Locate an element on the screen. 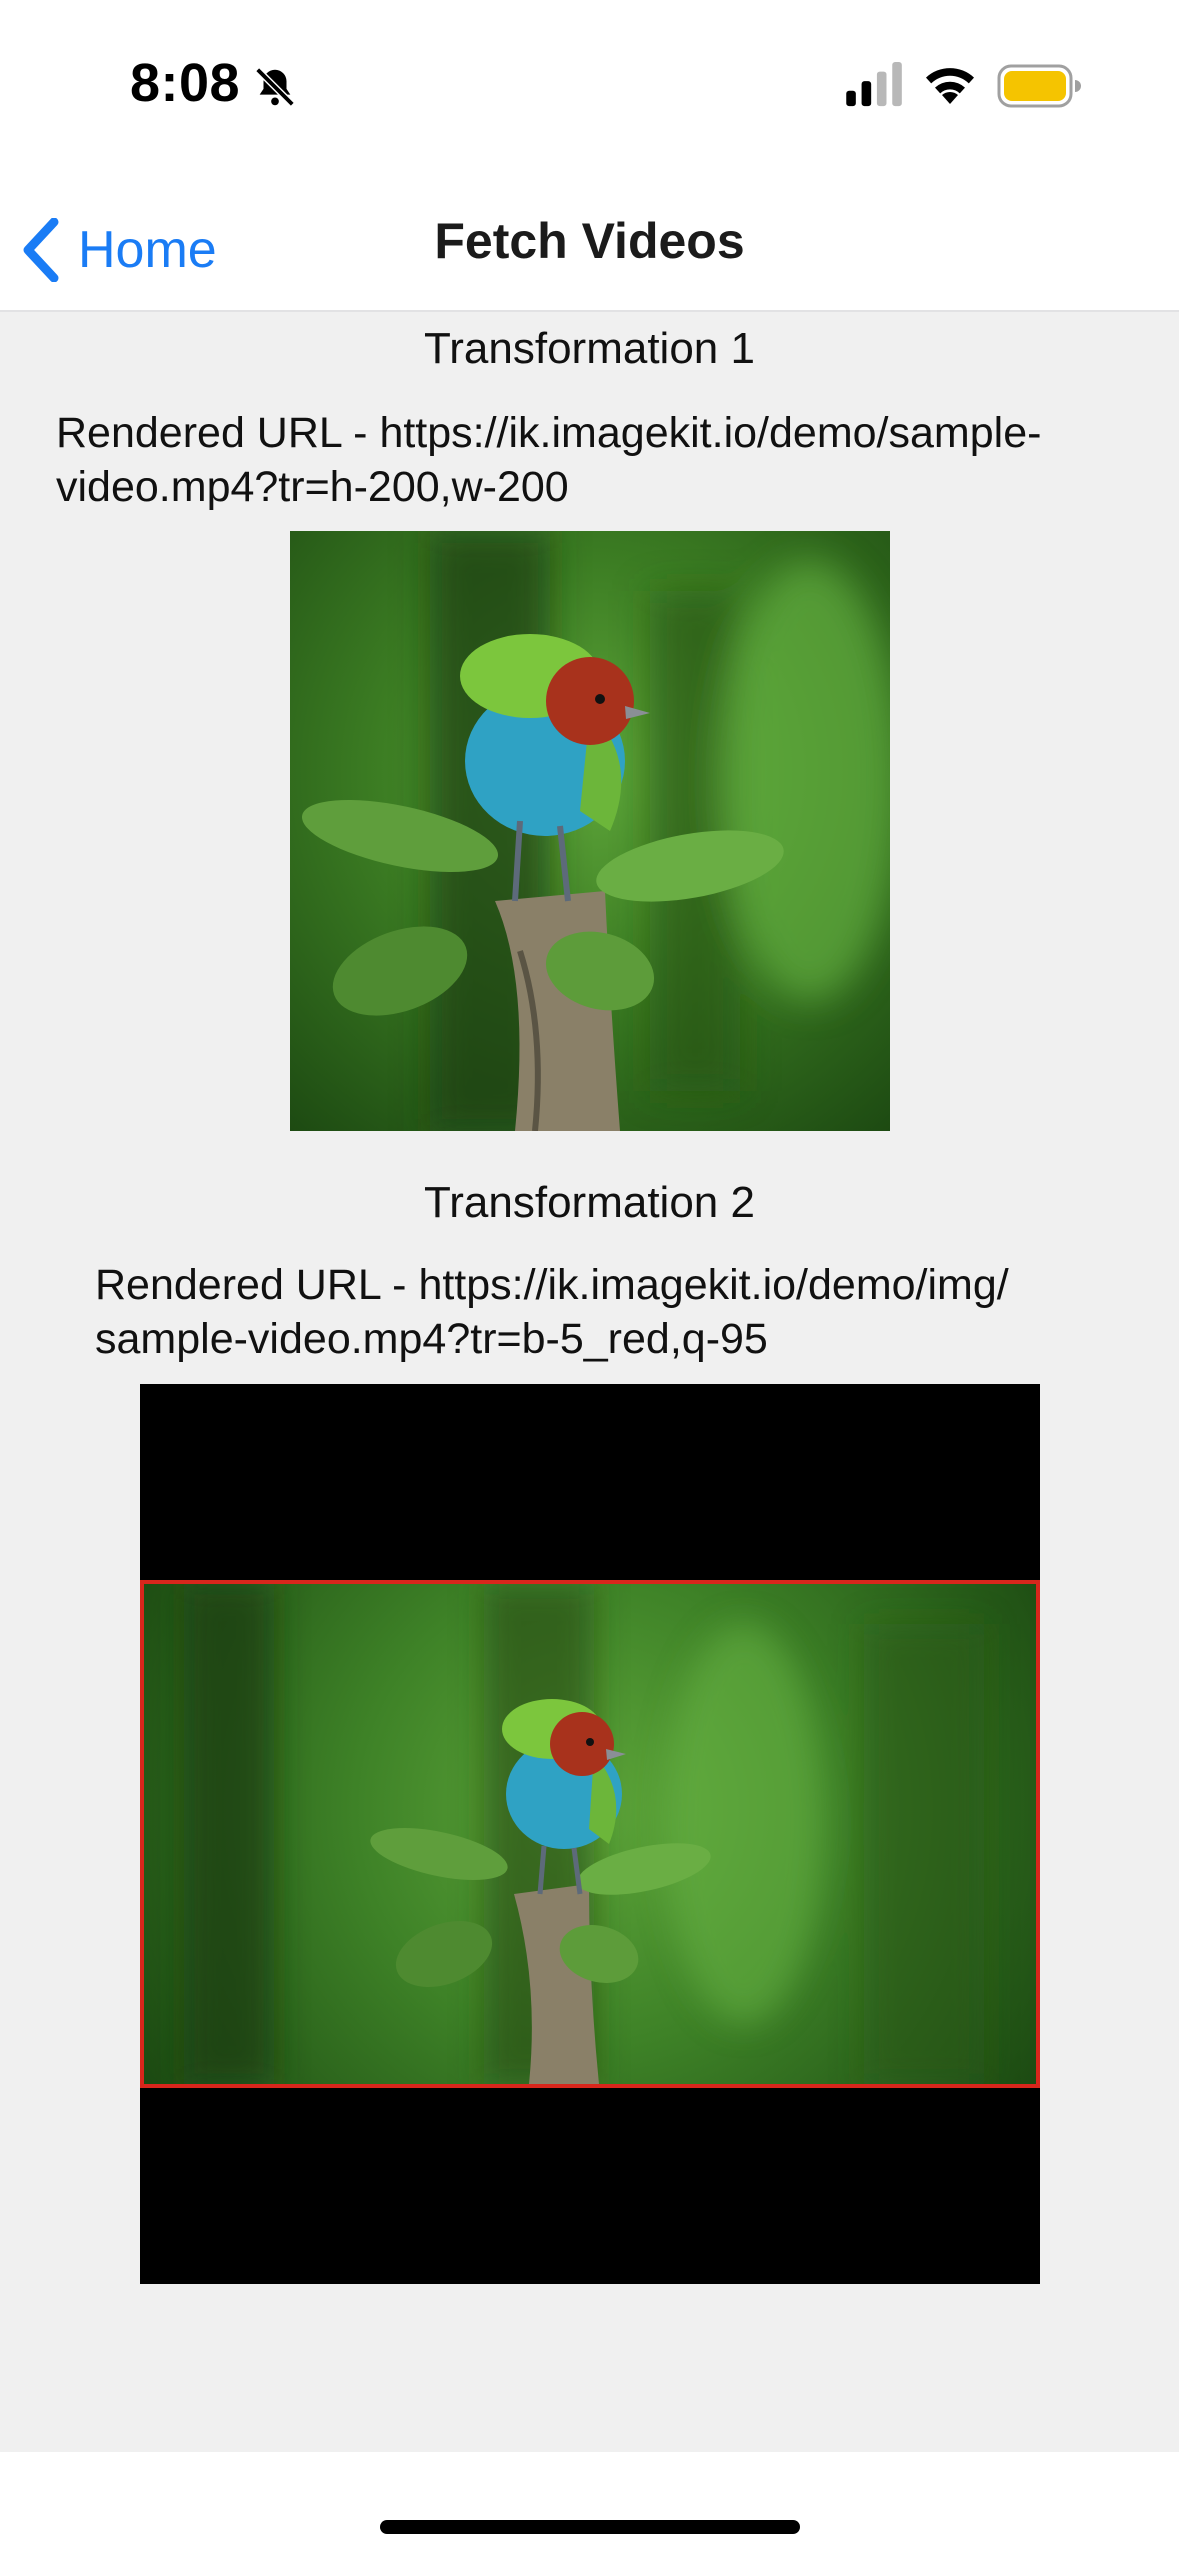 Image resolution: width=1179 pixels, height=2556 pixels. transformation-1-url-line2: video.mp4?tr=h-200,w-200 is located at coordinates (312, 487).